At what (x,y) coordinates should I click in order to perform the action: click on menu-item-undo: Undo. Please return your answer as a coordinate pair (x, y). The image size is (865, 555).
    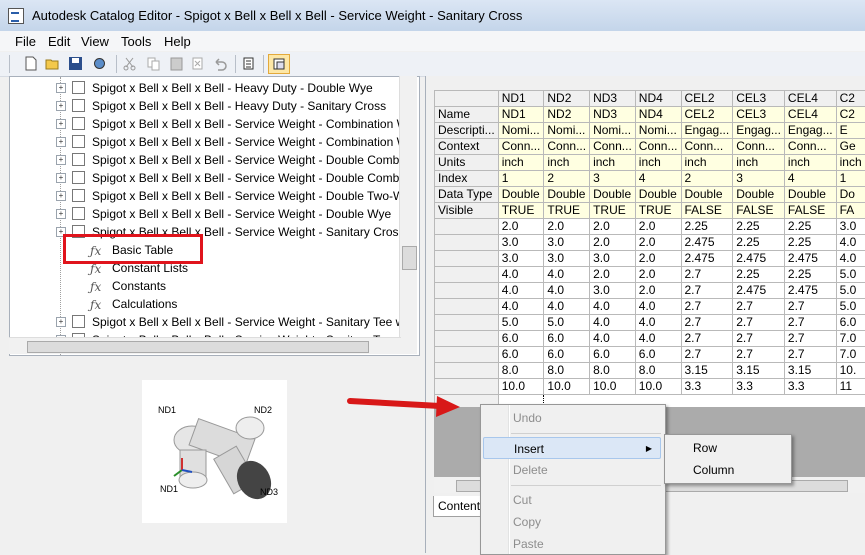
    Looking at the image, I should click on (572, 418).